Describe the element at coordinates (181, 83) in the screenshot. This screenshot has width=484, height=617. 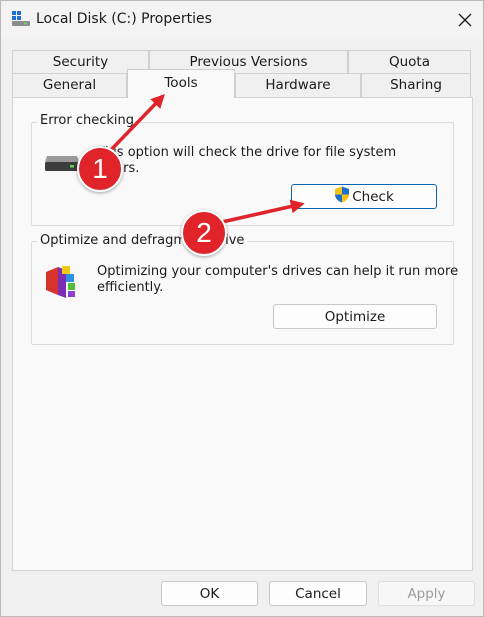
I see `tab-tools: Tools` at that location.